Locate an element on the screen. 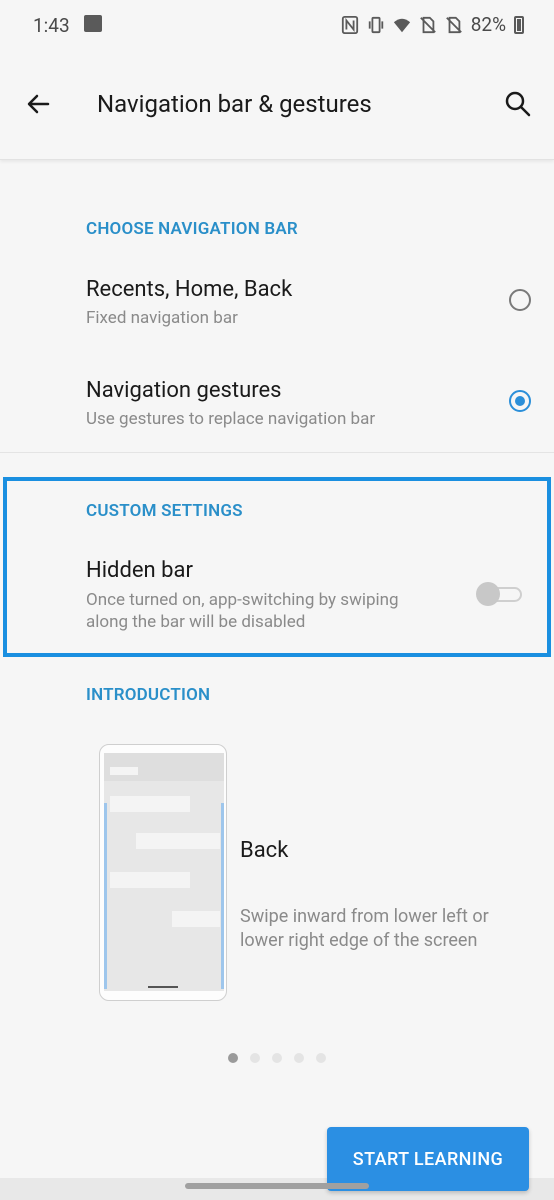 This screenshot has width=554, height=1200. section-header-choose: CHOOSE NAVIGATION BAR is located at coordinates (192, 229).